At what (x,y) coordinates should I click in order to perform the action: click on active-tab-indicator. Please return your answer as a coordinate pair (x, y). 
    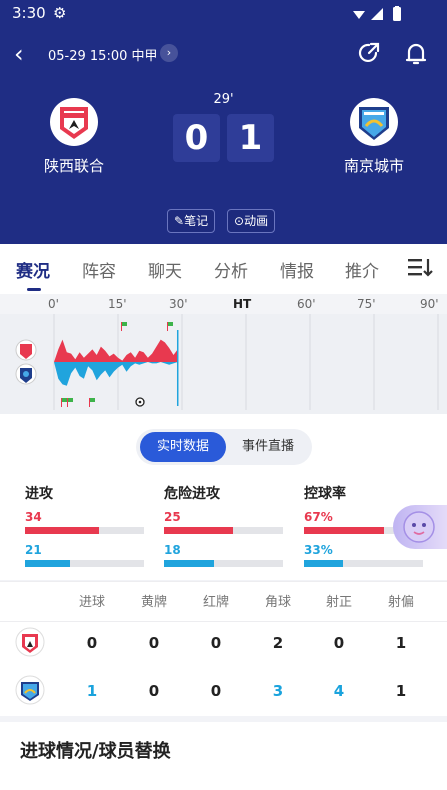
    Looking at the image, I should click on (34, 289).